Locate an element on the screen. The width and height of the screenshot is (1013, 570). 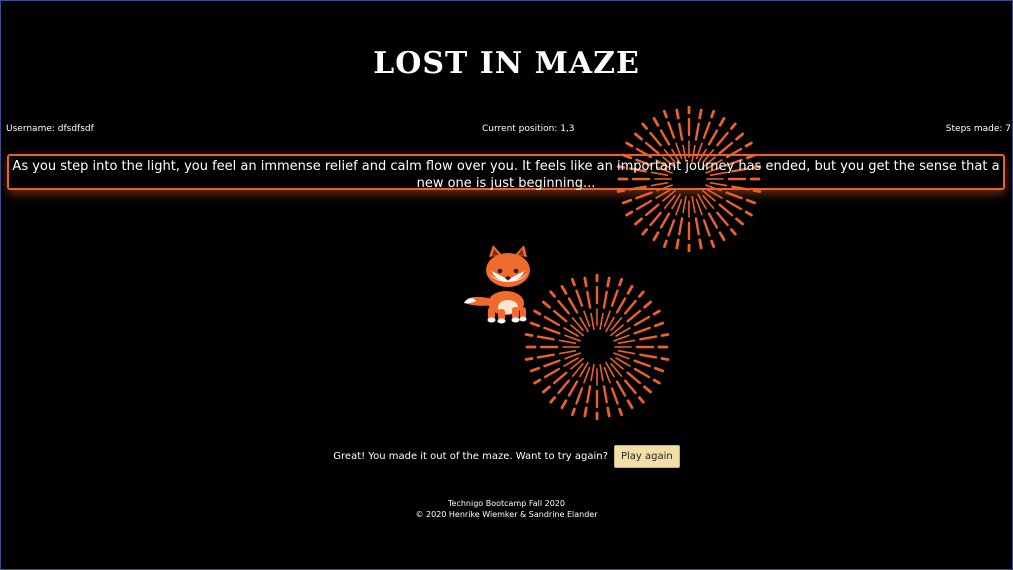
steps-label: Steps made: 7 is located at coordinates (978, 129).